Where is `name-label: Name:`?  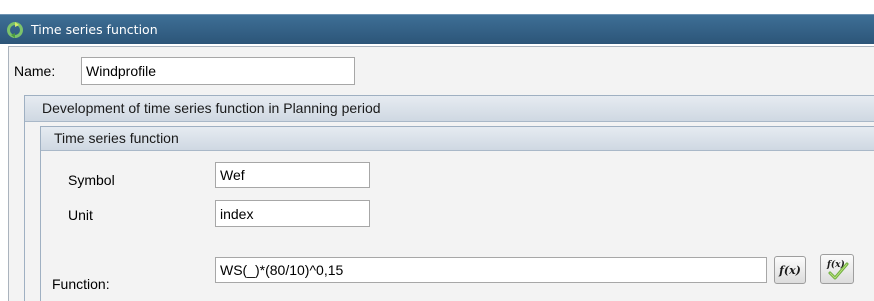
name-label: Name: is located at coordinates (35, 71).